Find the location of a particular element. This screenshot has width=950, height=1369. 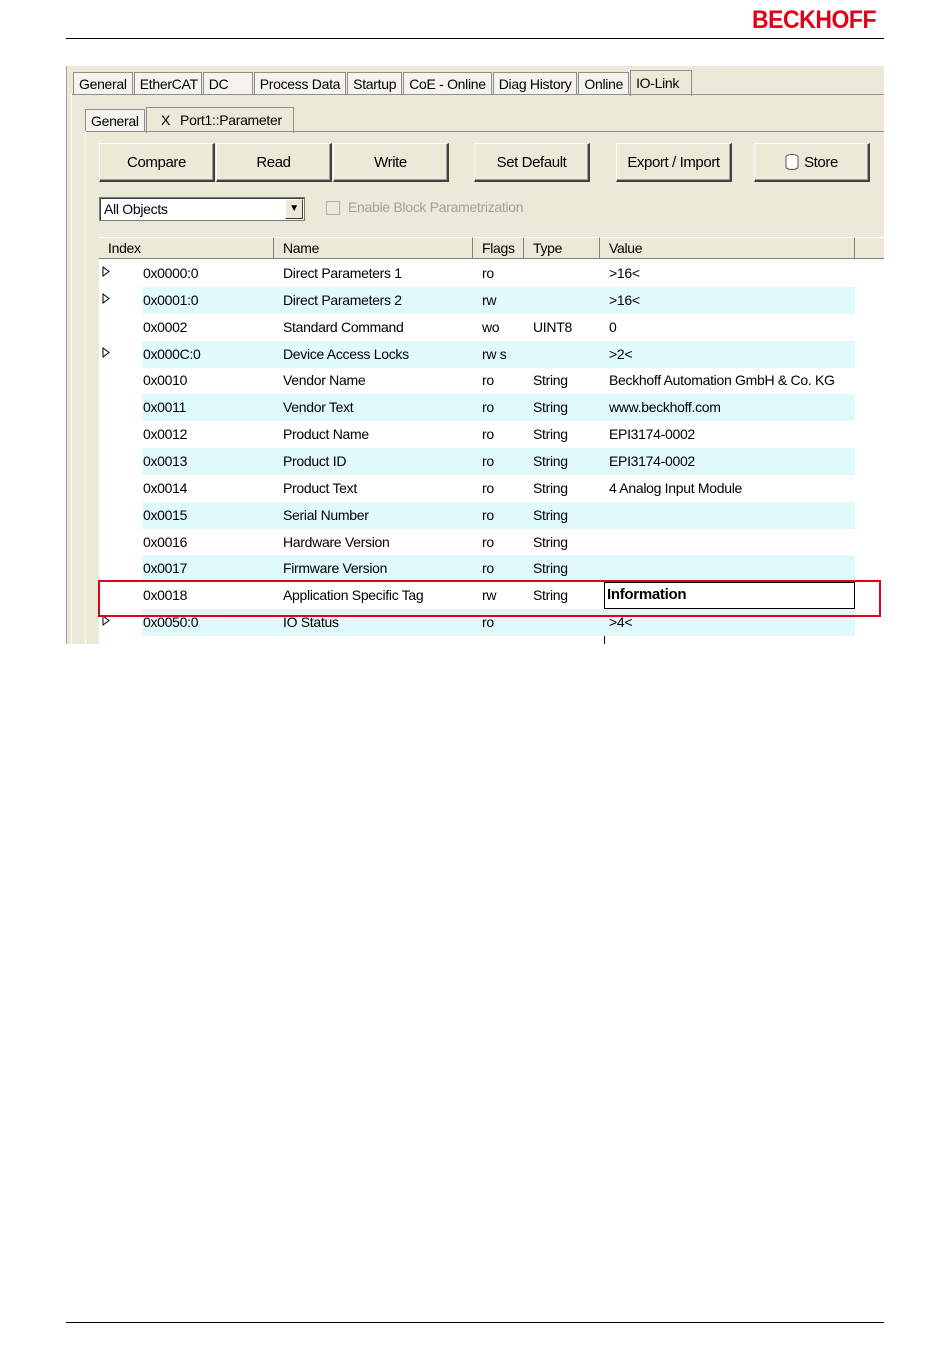

header-rule is located at coordinates (475, 38).